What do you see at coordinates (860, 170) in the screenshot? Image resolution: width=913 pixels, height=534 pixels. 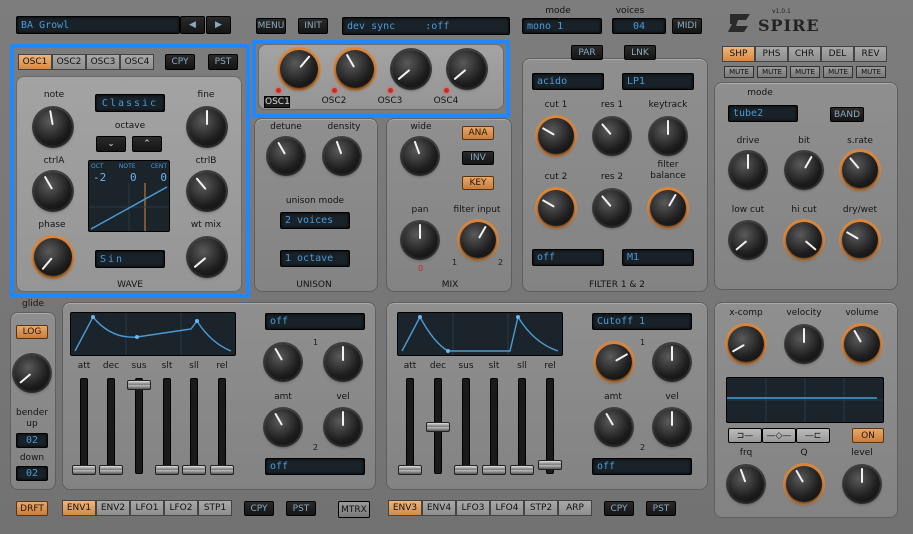 I see `srate-knob` at bounding box center [860, 170].